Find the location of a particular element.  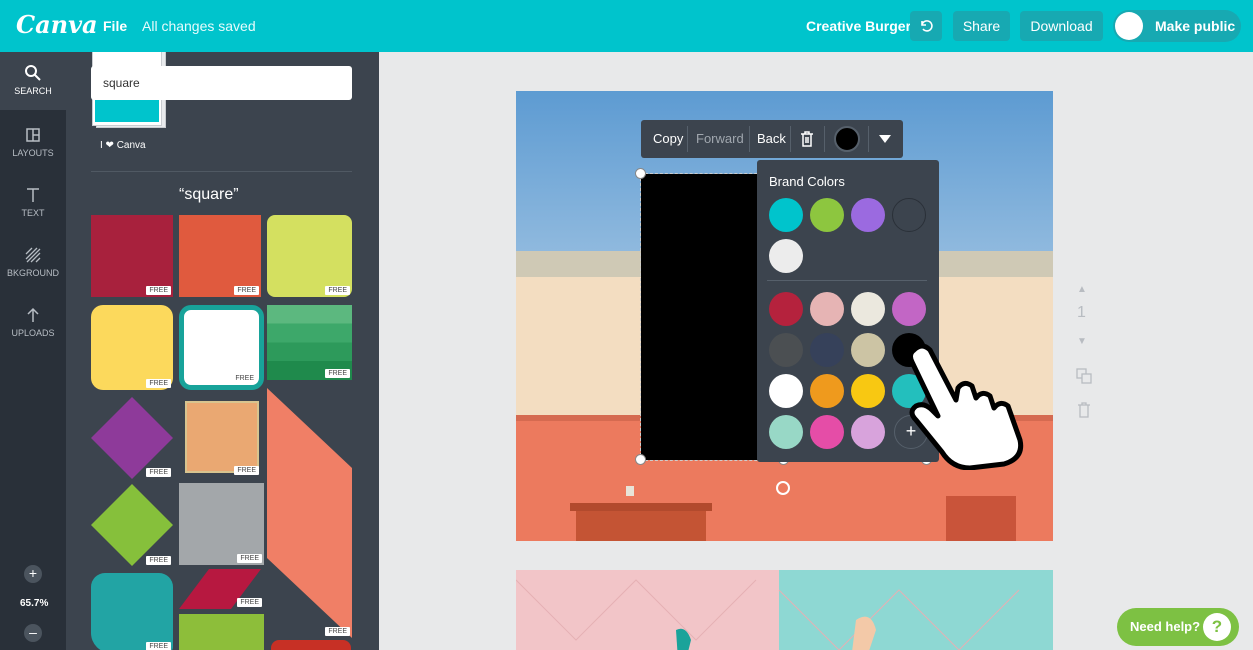

palette-divider is located at coordinates (847, 280).